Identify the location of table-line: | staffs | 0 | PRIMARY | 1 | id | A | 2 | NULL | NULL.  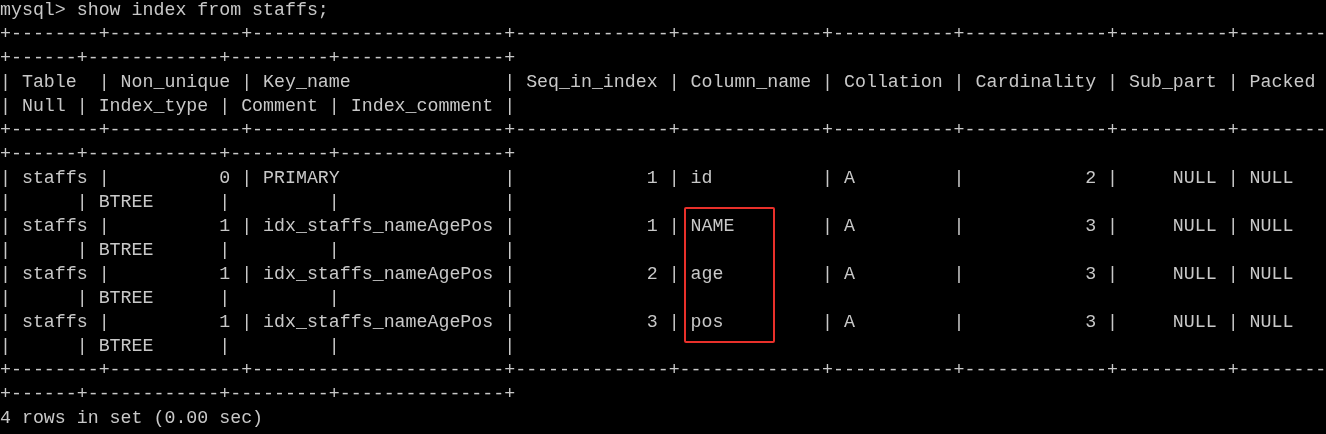
(647, 178).